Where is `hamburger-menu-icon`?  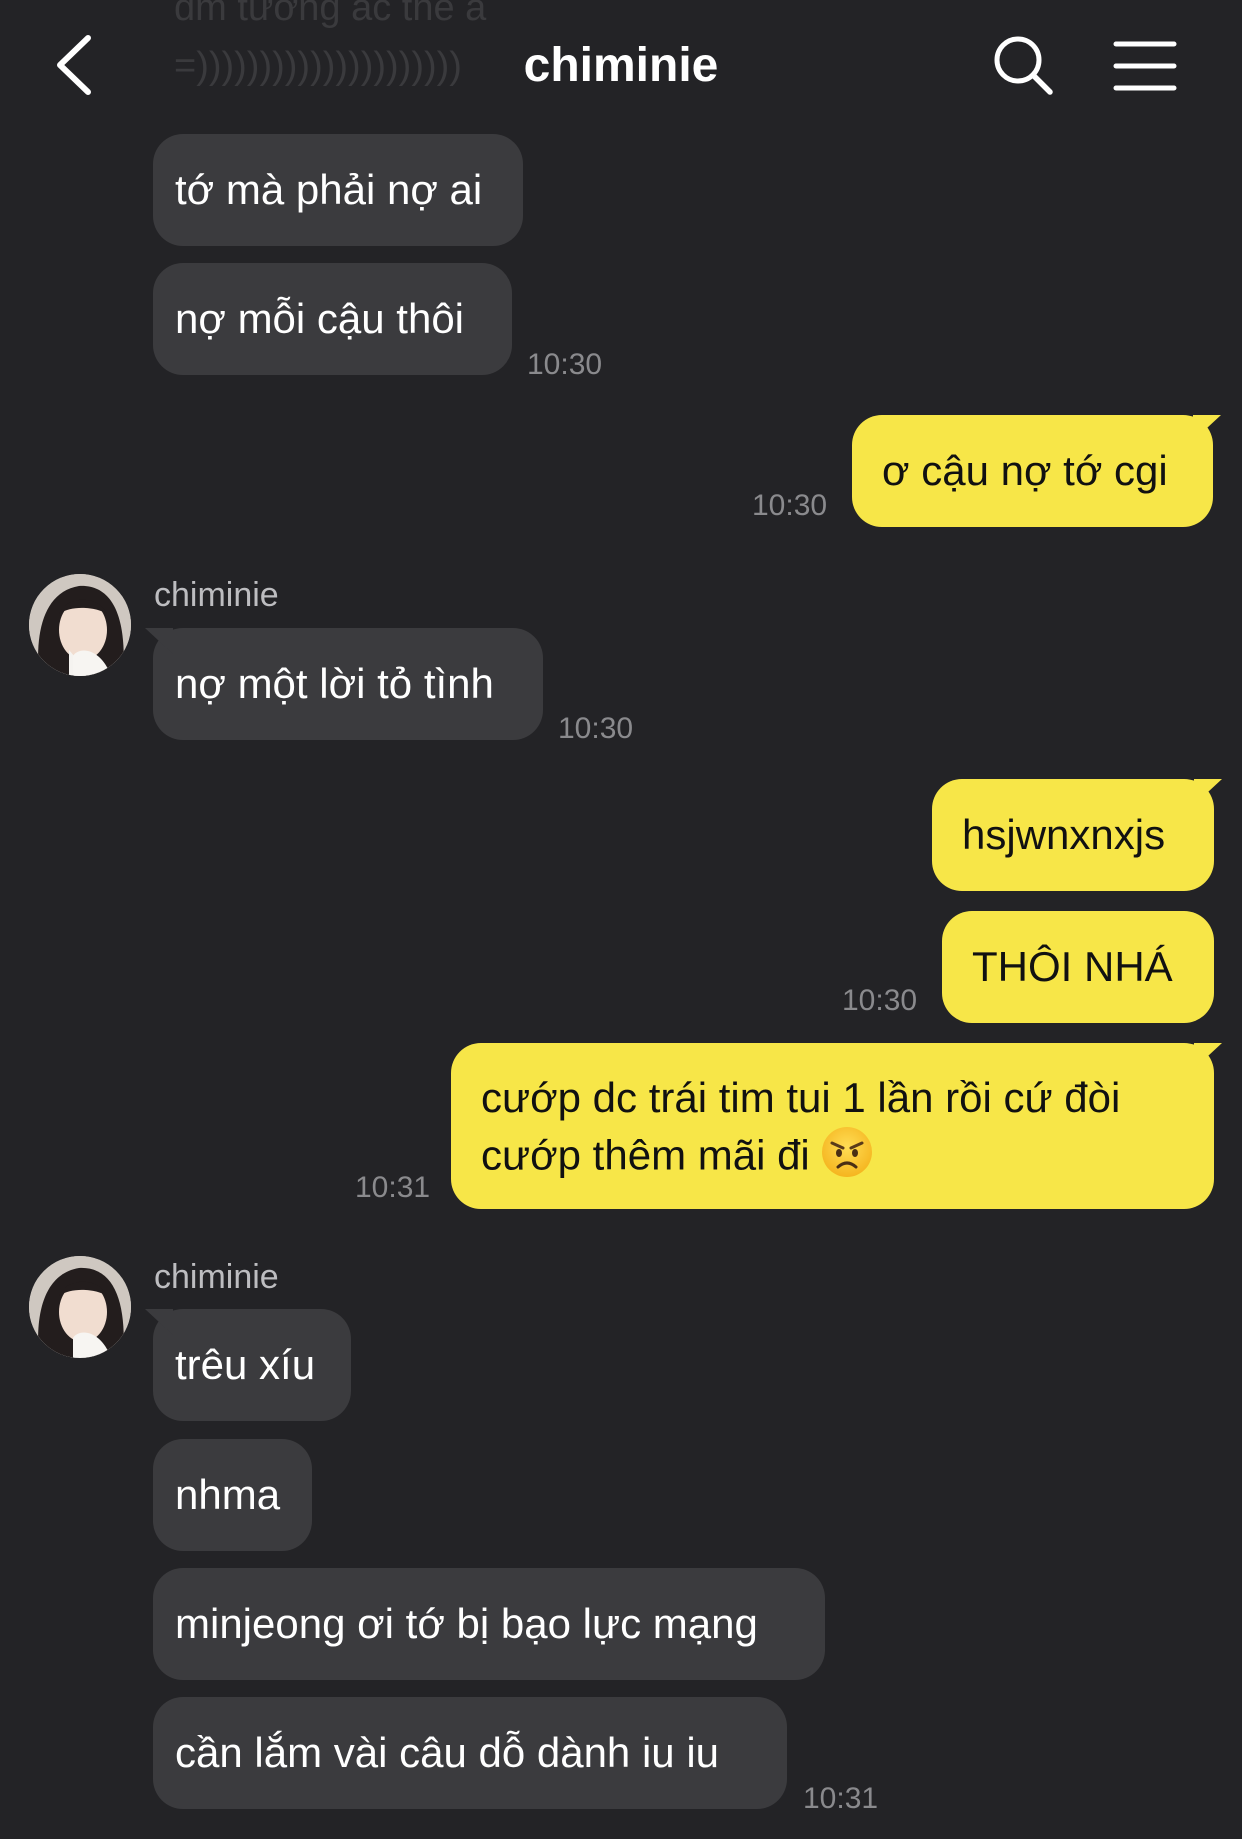
hamburger-menu-icon is located at coordinates (1145, 66).